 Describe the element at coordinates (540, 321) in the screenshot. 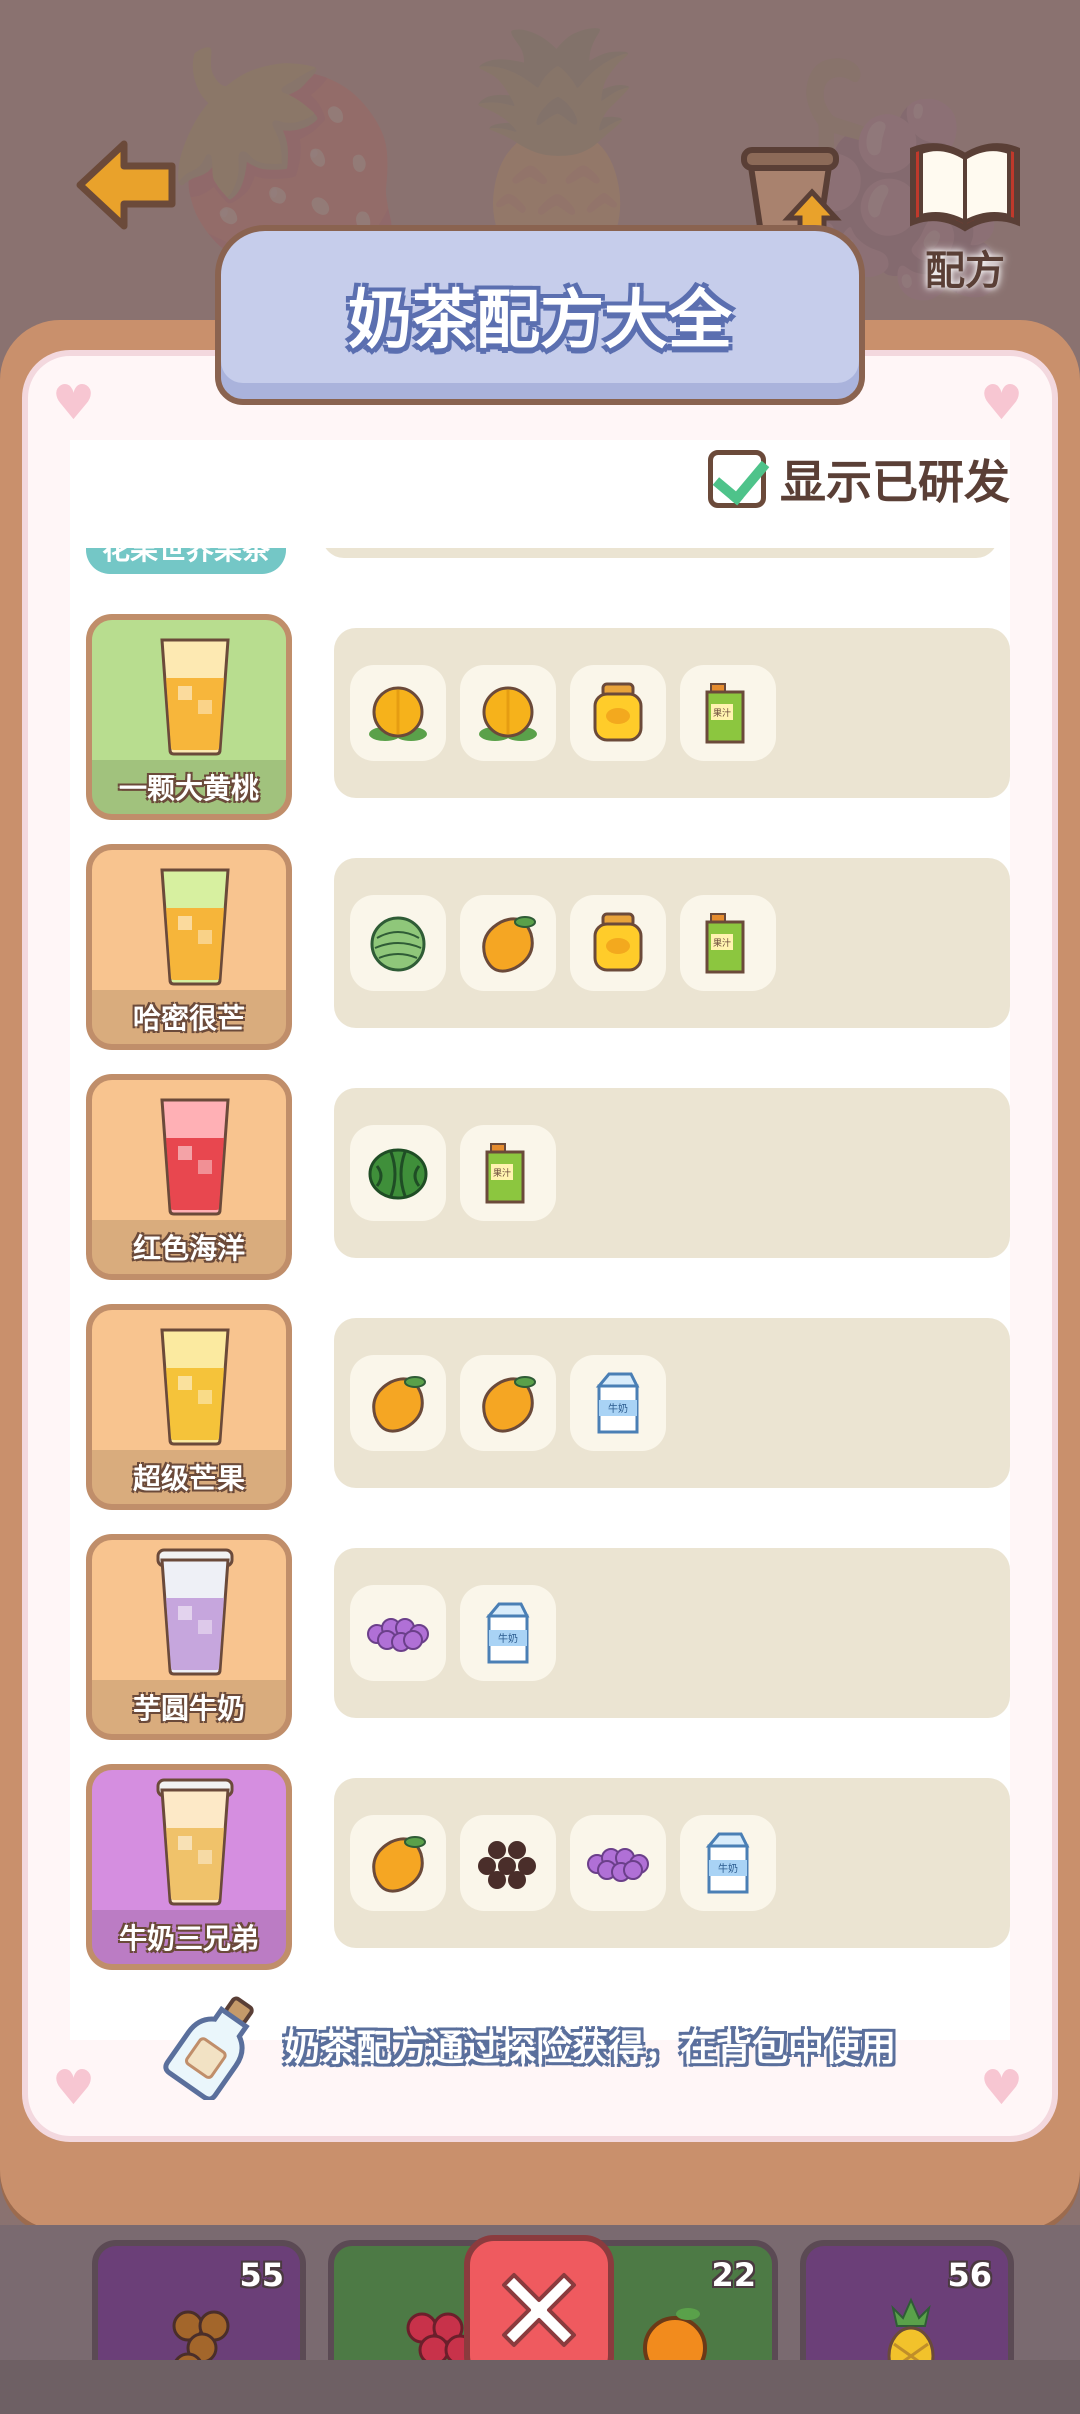

I see `page-title: 奶茶配方大全` at that location.